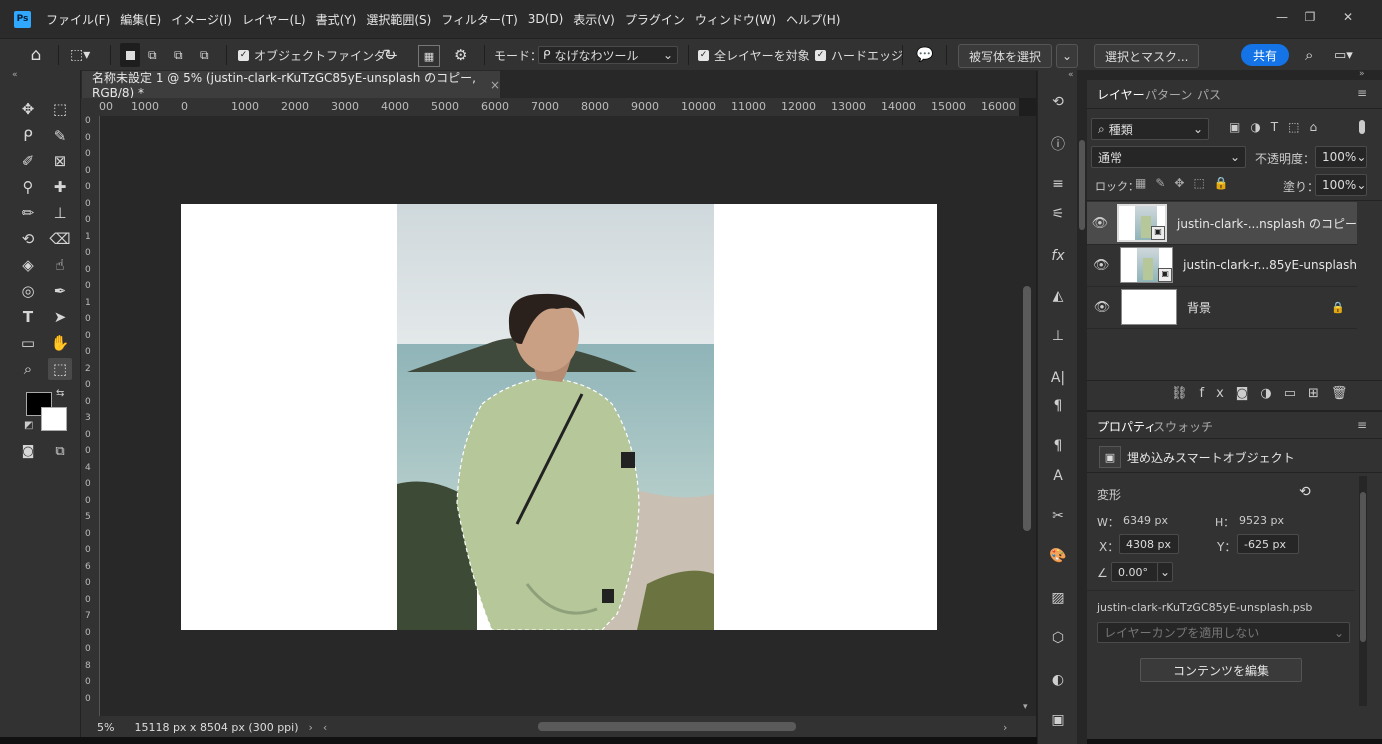 The image size is (1382, 744). Describe the element at coordinates (1270, 265) in the screenshot. I see `layer-name: justin-clark-r...85yE-unsplash` at that location.